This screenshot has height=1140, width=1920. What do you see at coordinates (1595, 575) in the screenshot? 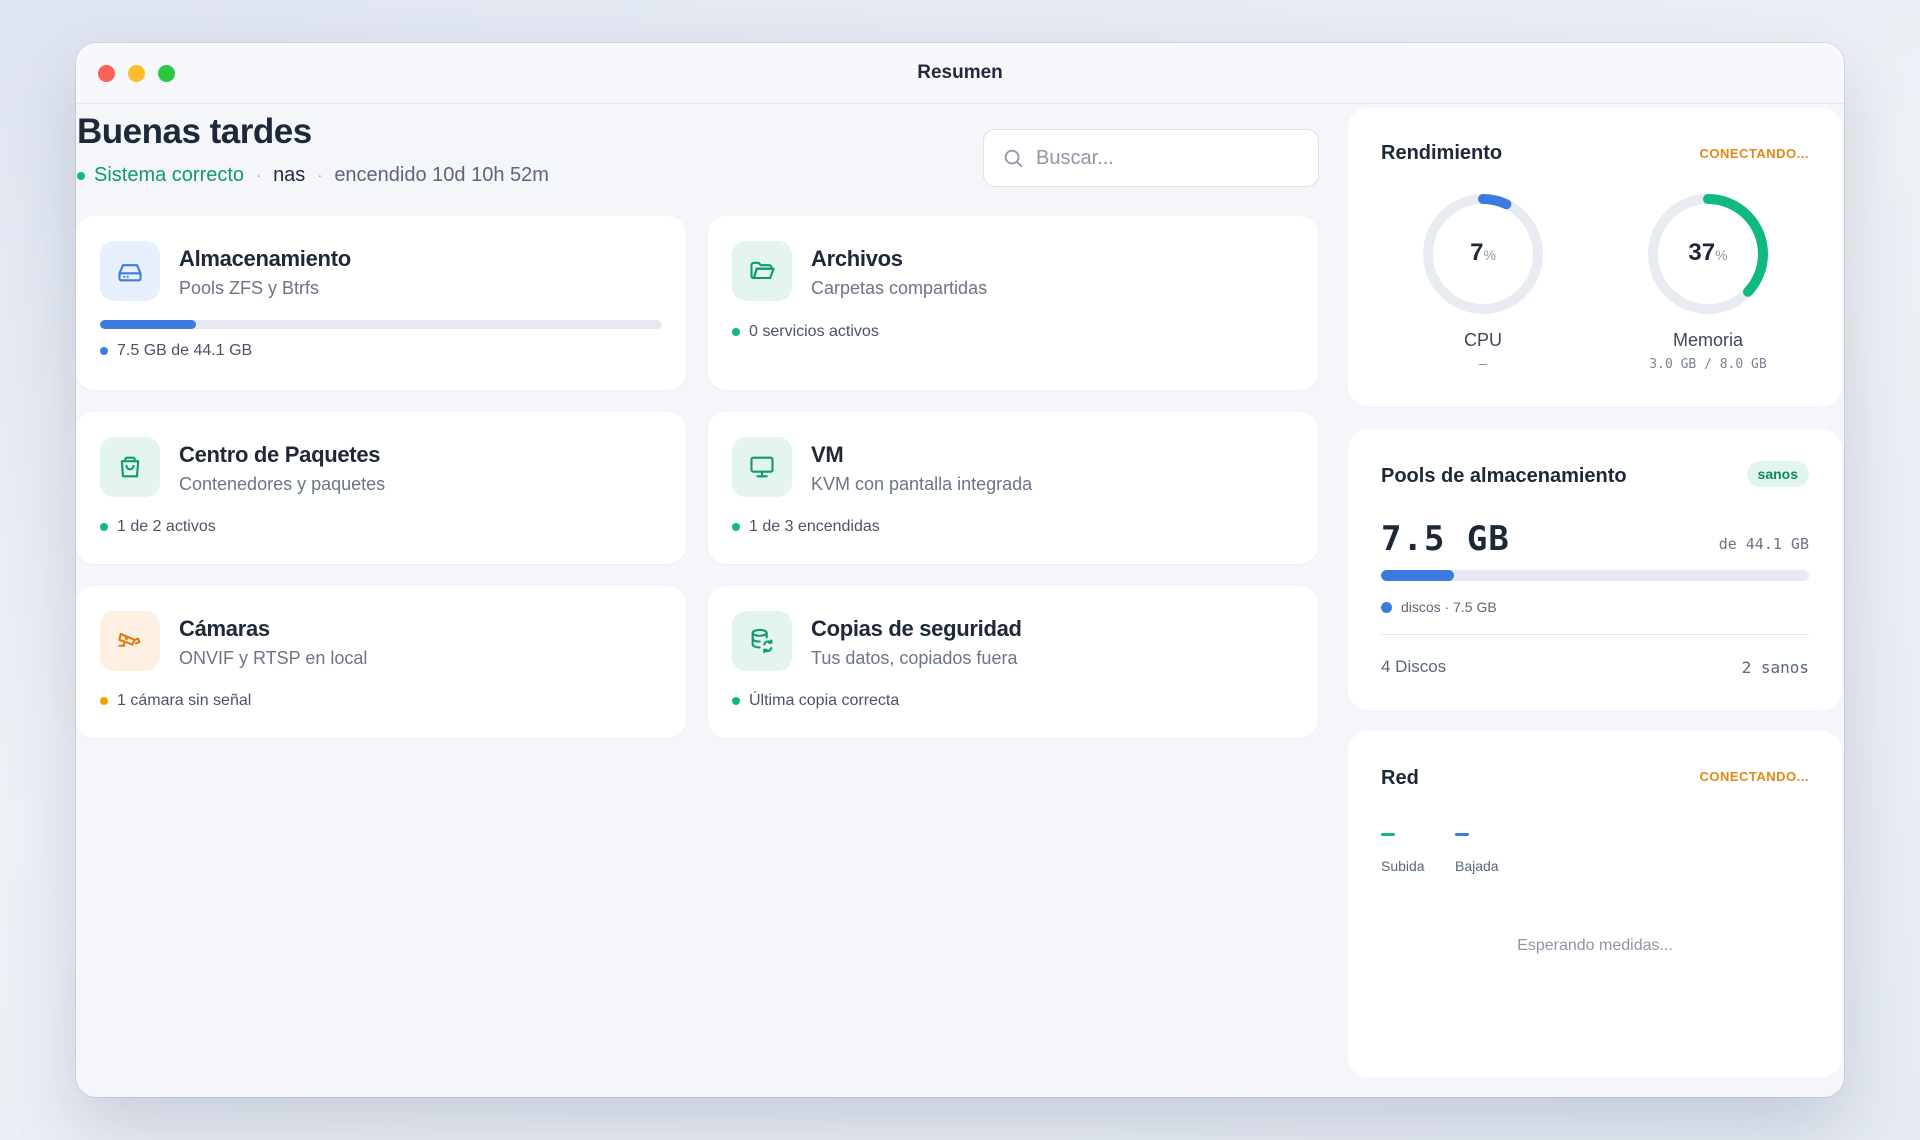
I see `pool-usage-bar` at bounding box center [1595, 575].